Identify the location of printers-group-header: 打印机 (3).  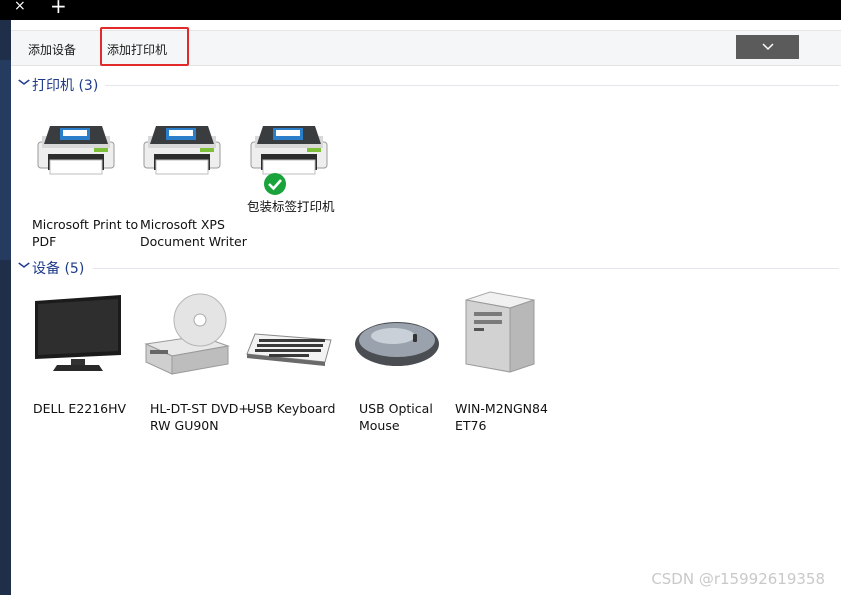
(428, 85).